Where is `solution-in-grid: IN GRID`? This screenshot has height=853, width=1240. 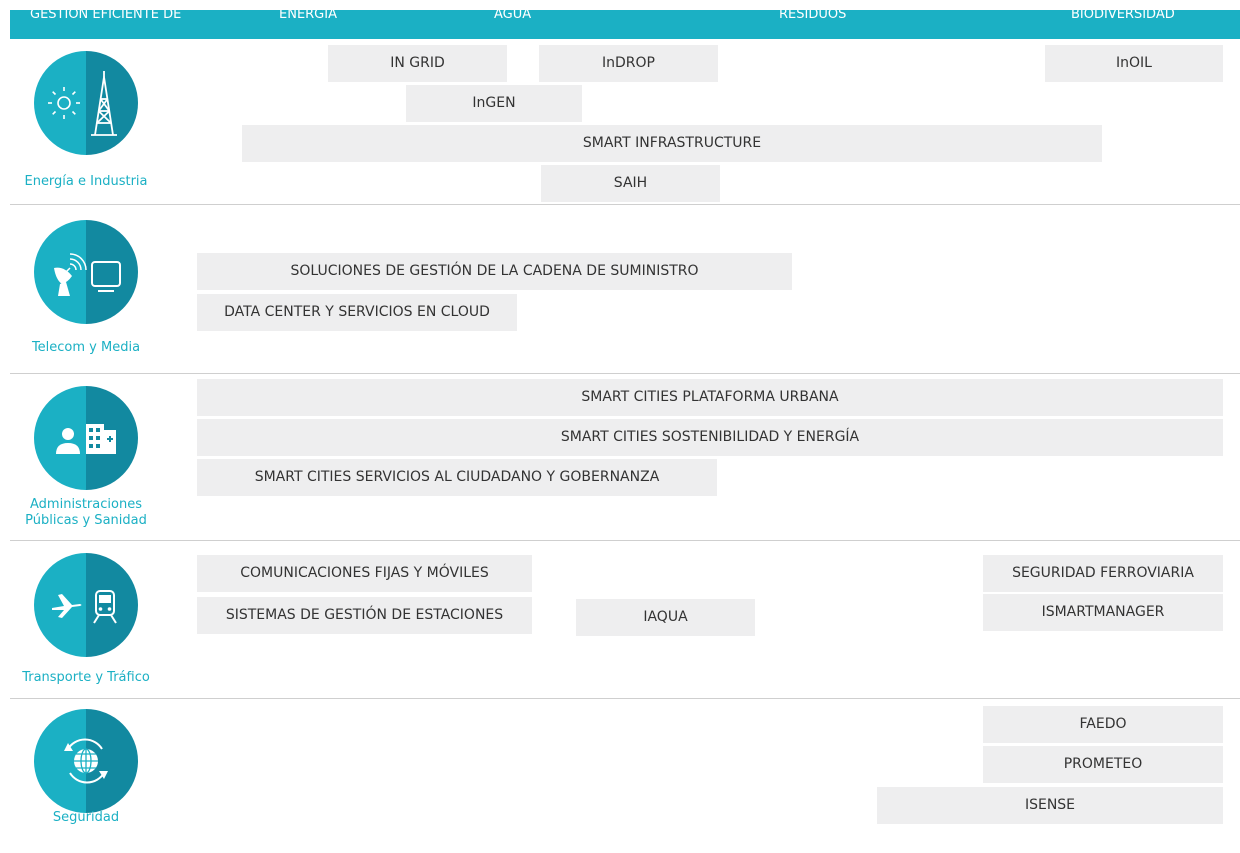 solution-in-grid: IN GRID is located at coordinates (417, 63).